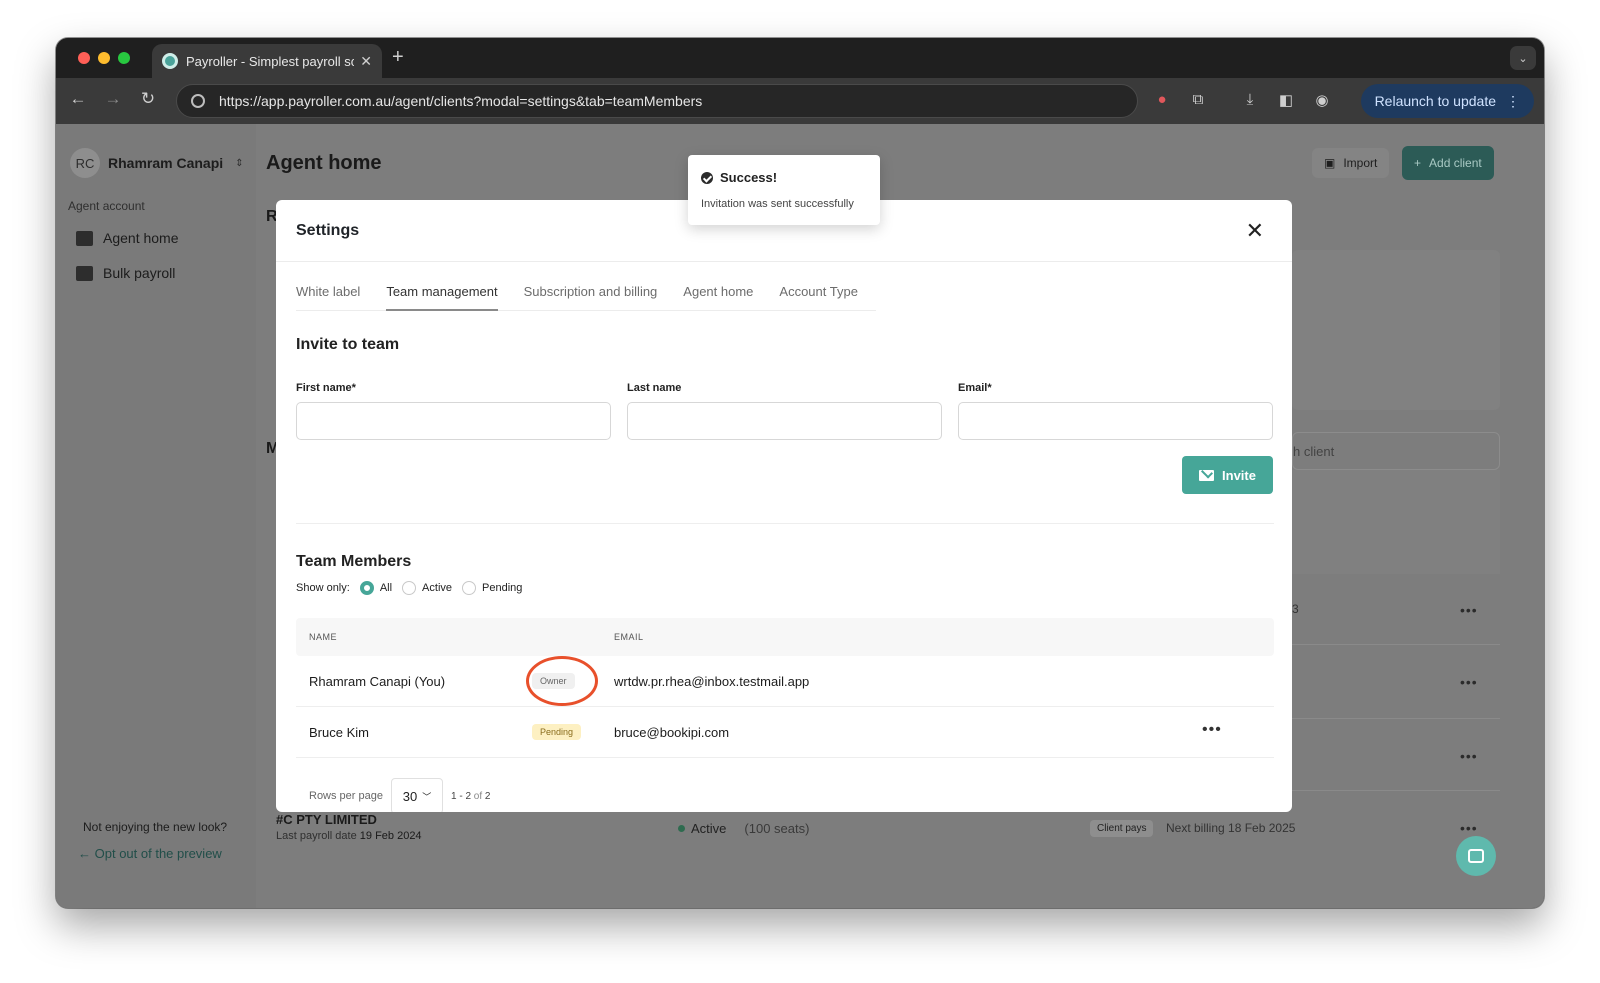  I want to click on email-field, so click(1115, 421).